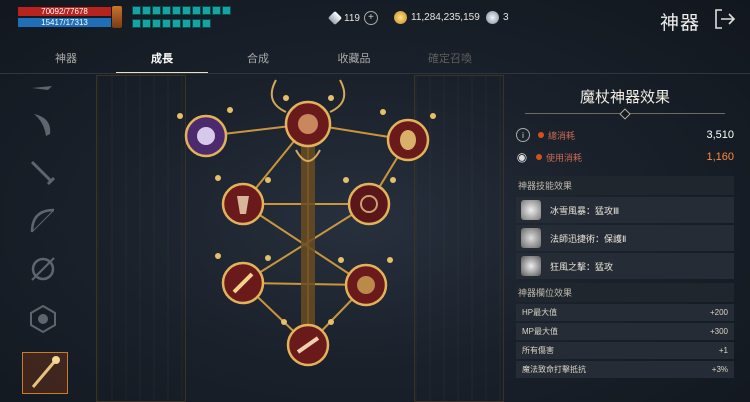 The image size is (750, 402). Describe the element at coordinates (625, 185) in the screenshot. I see `skills-section-header: 神器技能效果` at that location.